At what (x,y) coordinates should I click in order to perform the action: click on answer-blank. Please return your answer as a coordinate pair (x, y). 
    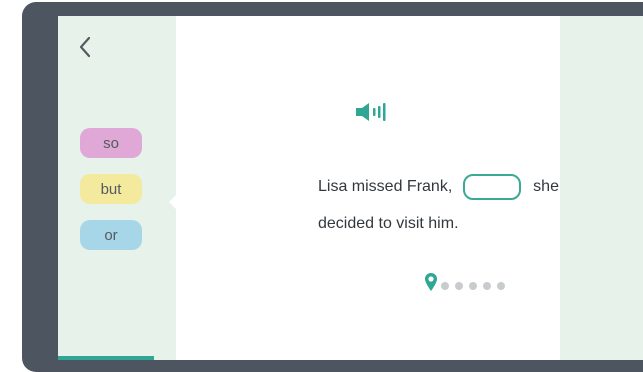
    Looking at the image, I should click on (491, 187).